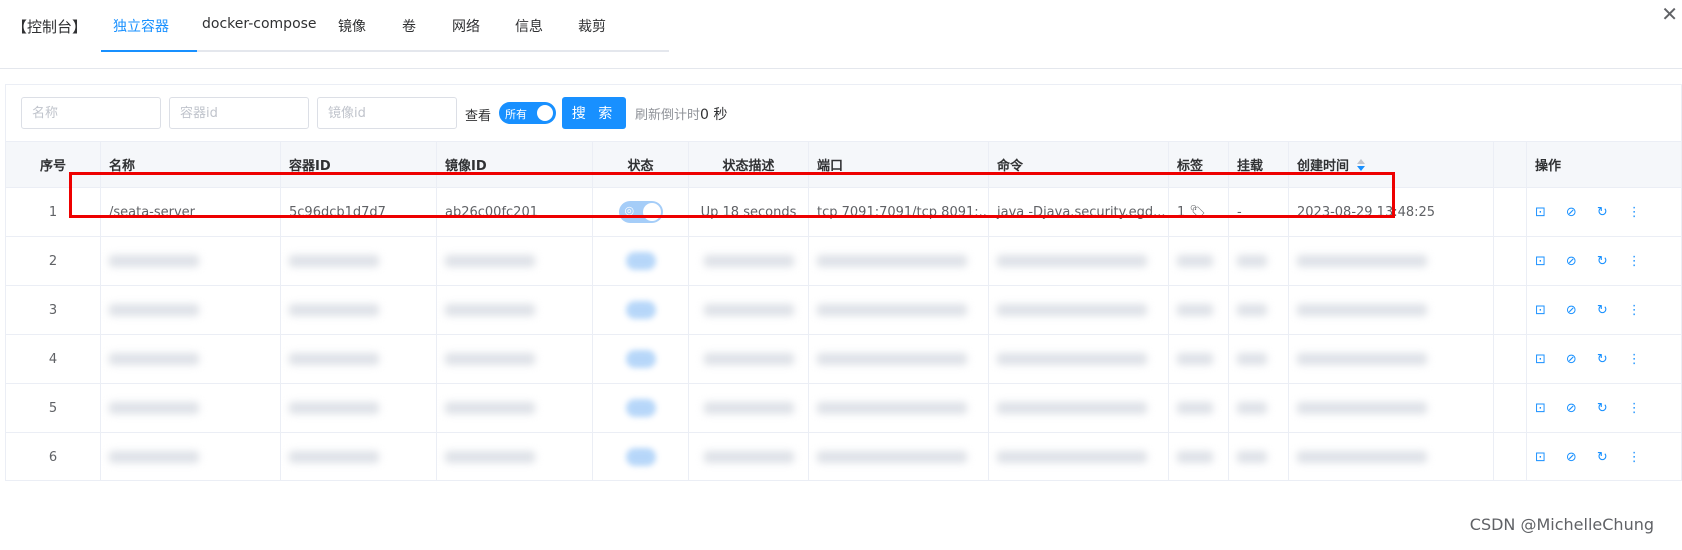 Image resolution: width=1682 pixels, height=550 pixels. I want to click on tab-info: 信息, so click(529, 26).